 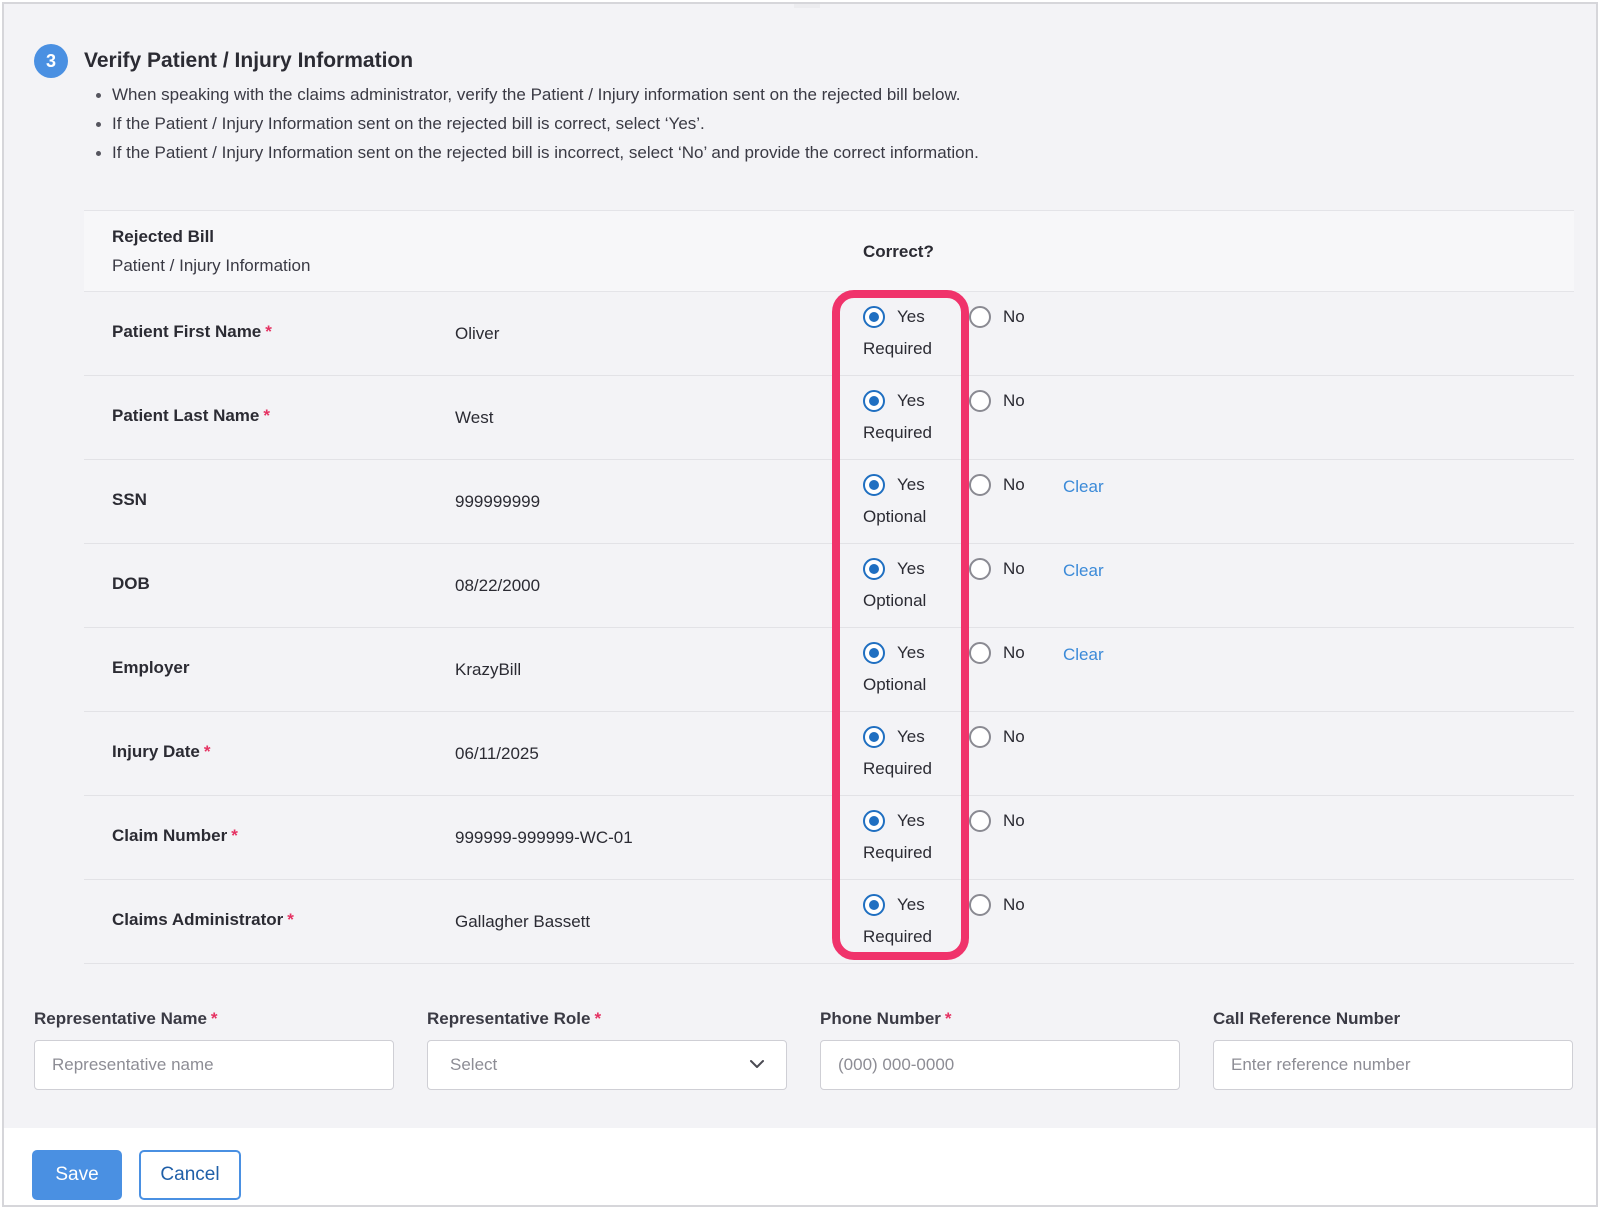 I want to click on phone-number-input, so click(x=1000, y=1065).